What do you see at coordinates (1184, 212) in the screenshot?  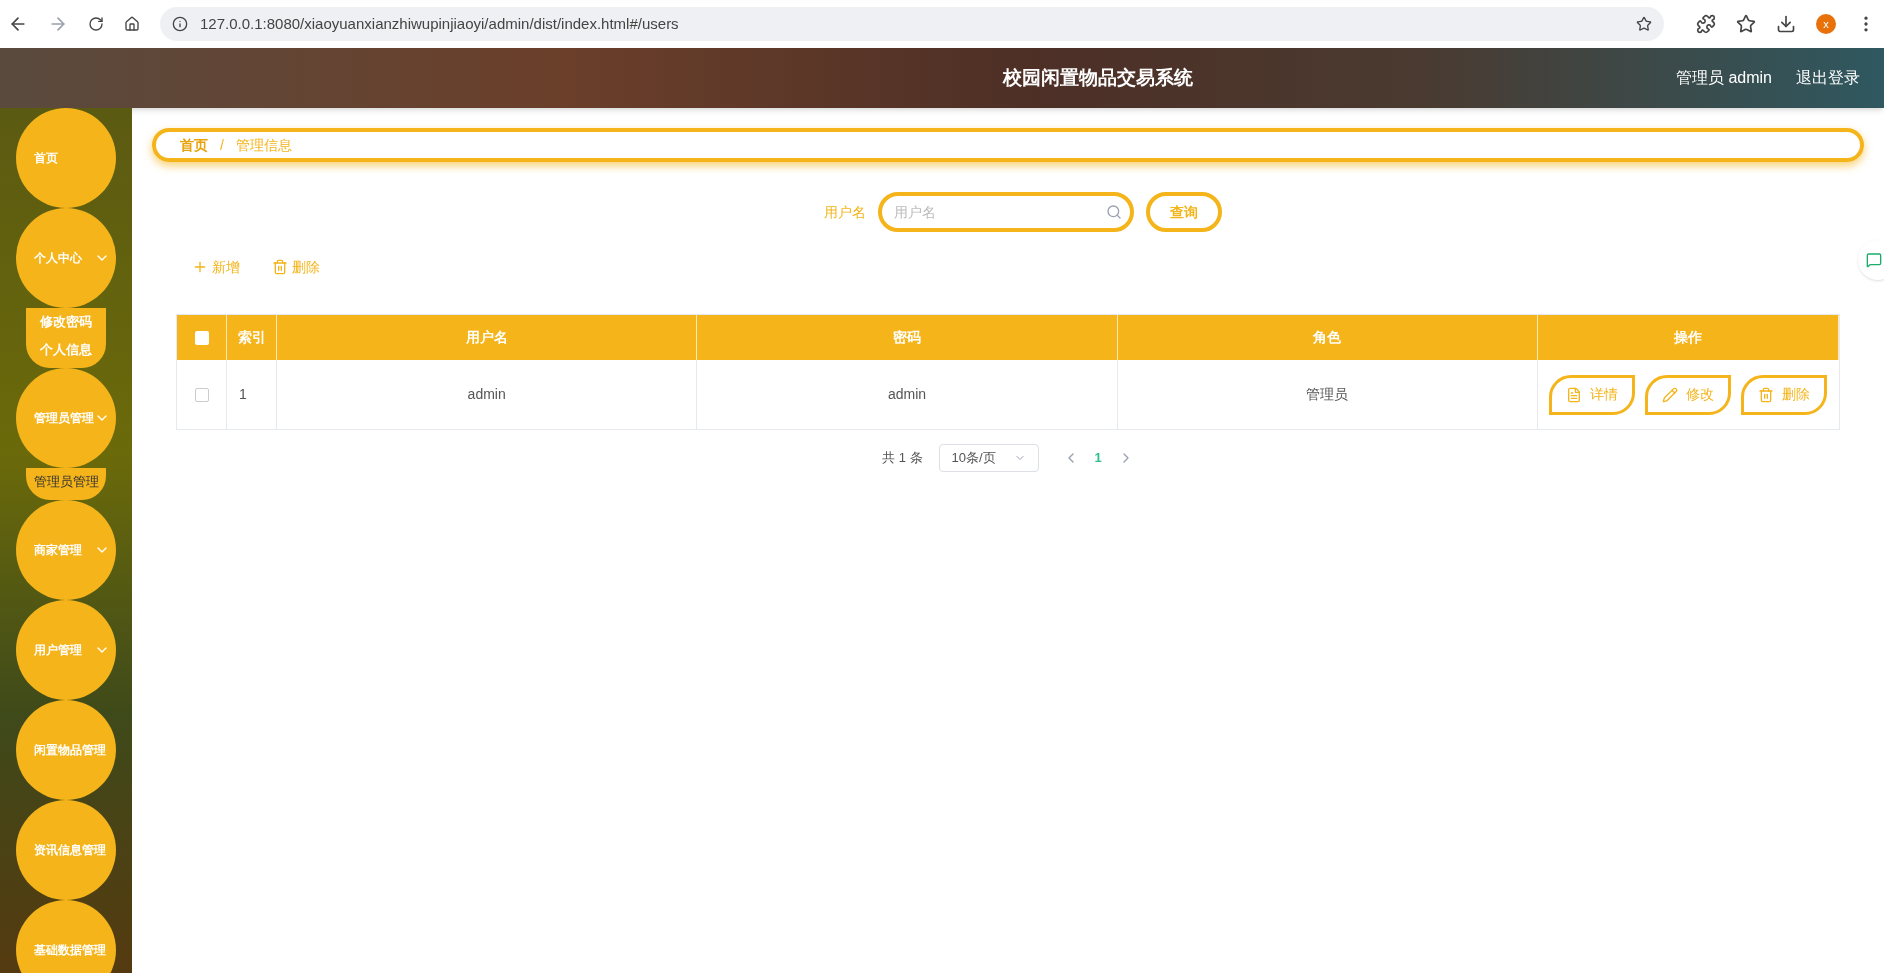 I see `search-button: 查询` at bounding box center [1184, 212].